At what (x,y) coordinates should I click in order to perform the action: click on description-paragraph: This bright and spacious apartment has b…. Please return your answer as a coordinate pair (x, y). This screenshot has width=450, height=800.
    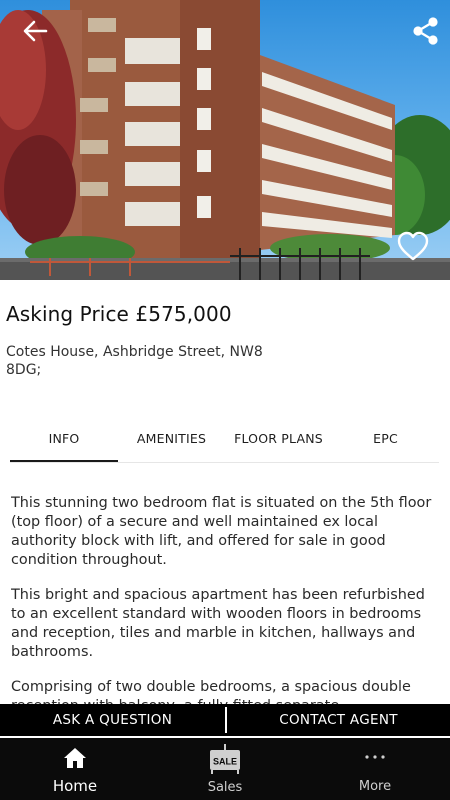
    Looking at the image, I should click on (218, 623).